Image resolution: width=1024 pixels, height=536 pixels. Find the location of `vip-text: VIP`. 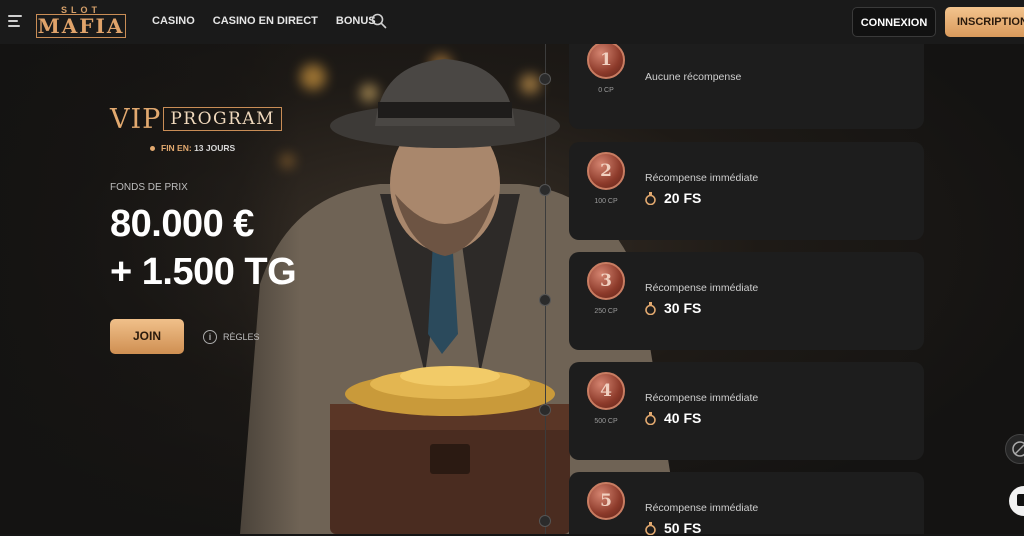

vip-text: VIP is located at coordinates (136, 119).